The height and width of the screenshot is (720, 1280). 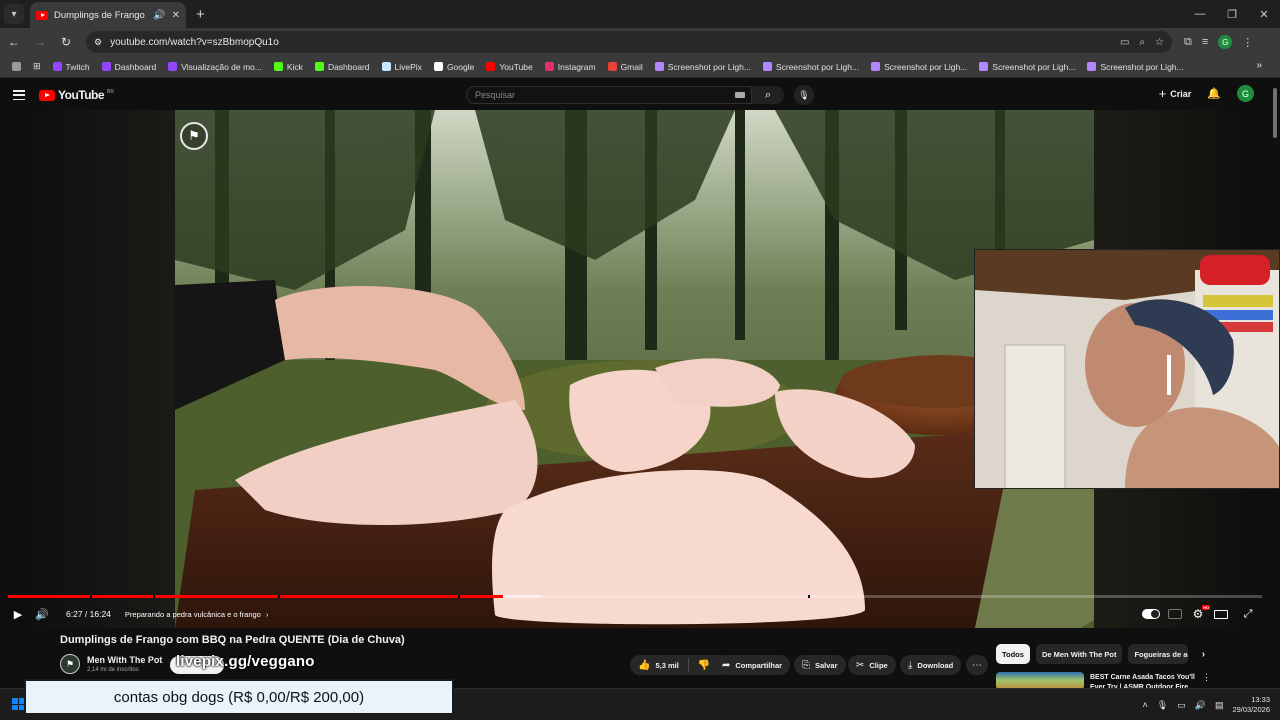 What do you see at coordinates (124, 660) in the screenshot?
I see `channel-name: Men With The Pot` at bounding box center [124, 660].